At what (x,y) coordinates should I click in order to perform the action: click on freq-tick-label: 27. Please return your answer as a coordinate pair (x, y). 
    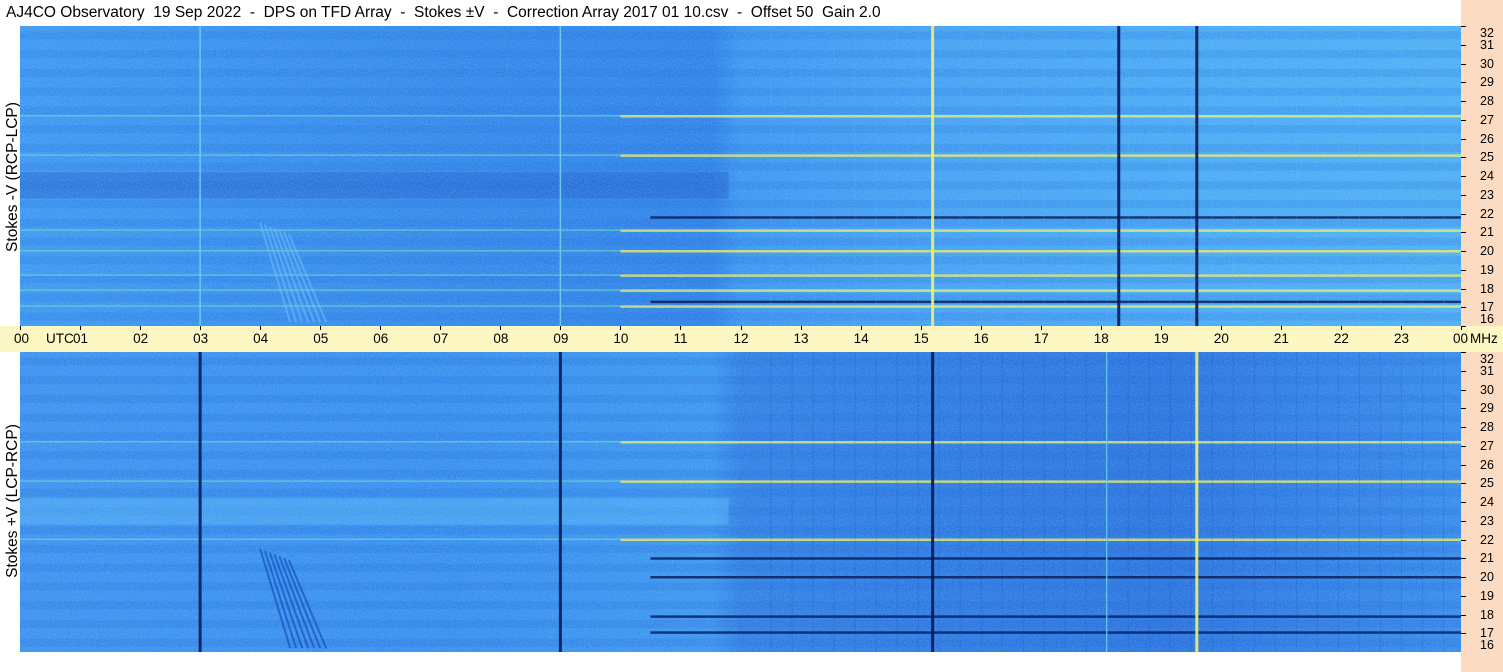
    Looking at the image, I should click on (1487, 119).